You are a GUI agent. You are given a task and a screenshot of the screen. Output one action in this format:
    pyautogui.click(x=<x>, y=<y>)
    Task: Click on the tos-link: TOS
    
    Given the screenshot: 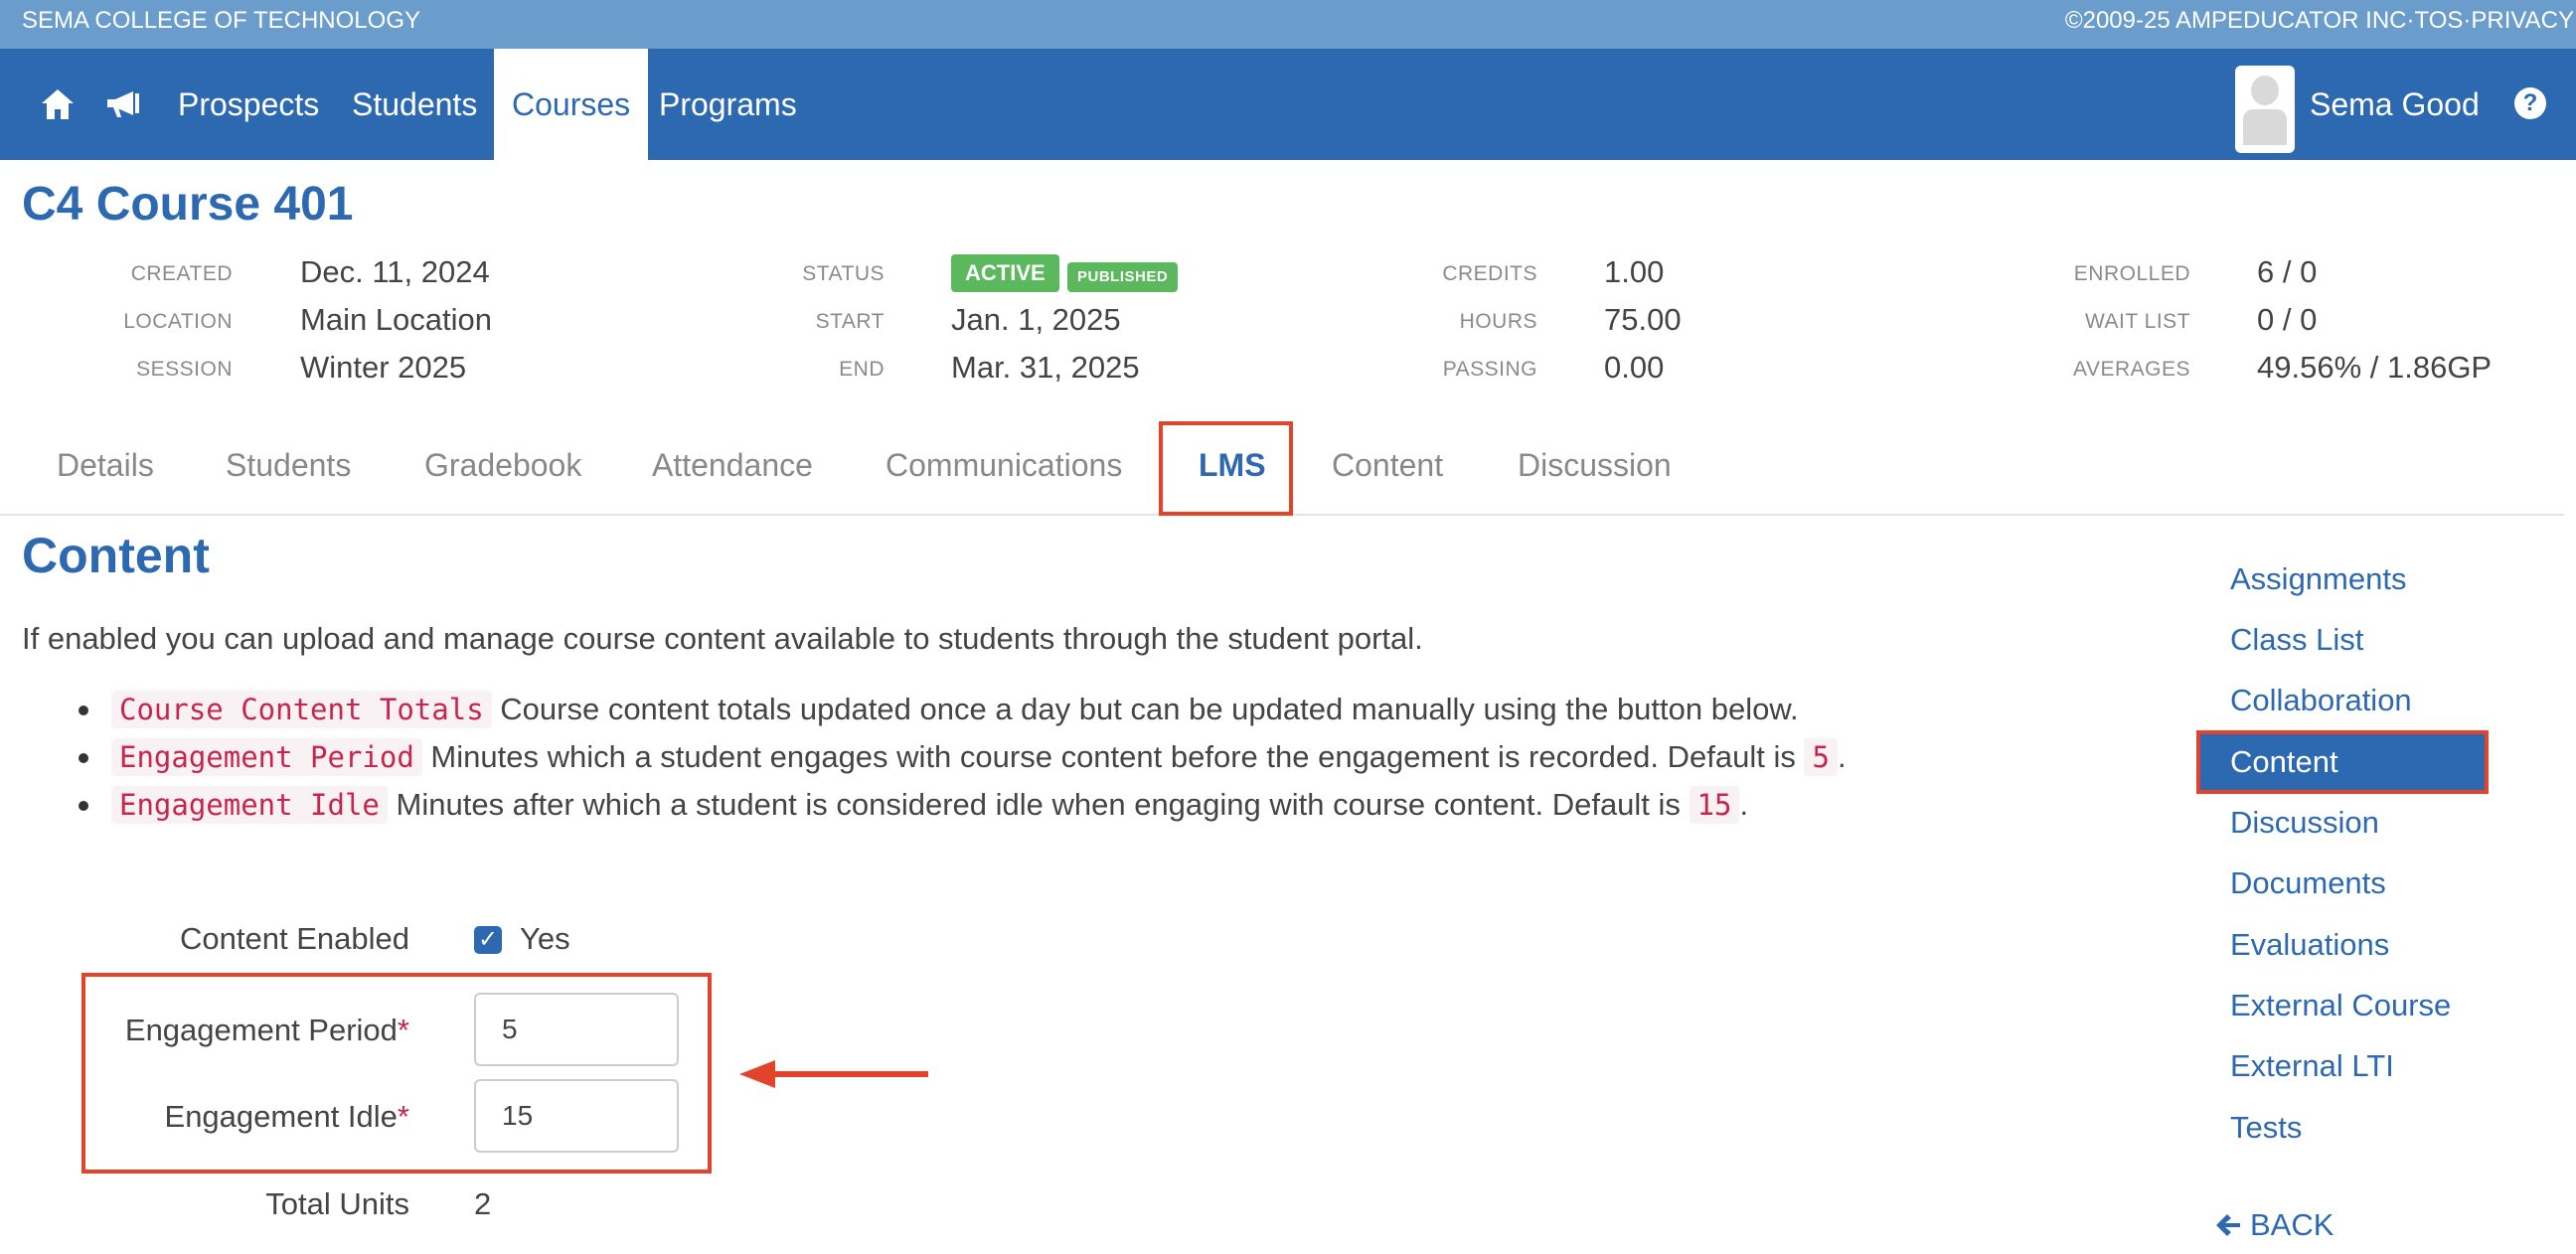 What is the action you would take?
    pyautogui.click(x=2439, y=20)
    